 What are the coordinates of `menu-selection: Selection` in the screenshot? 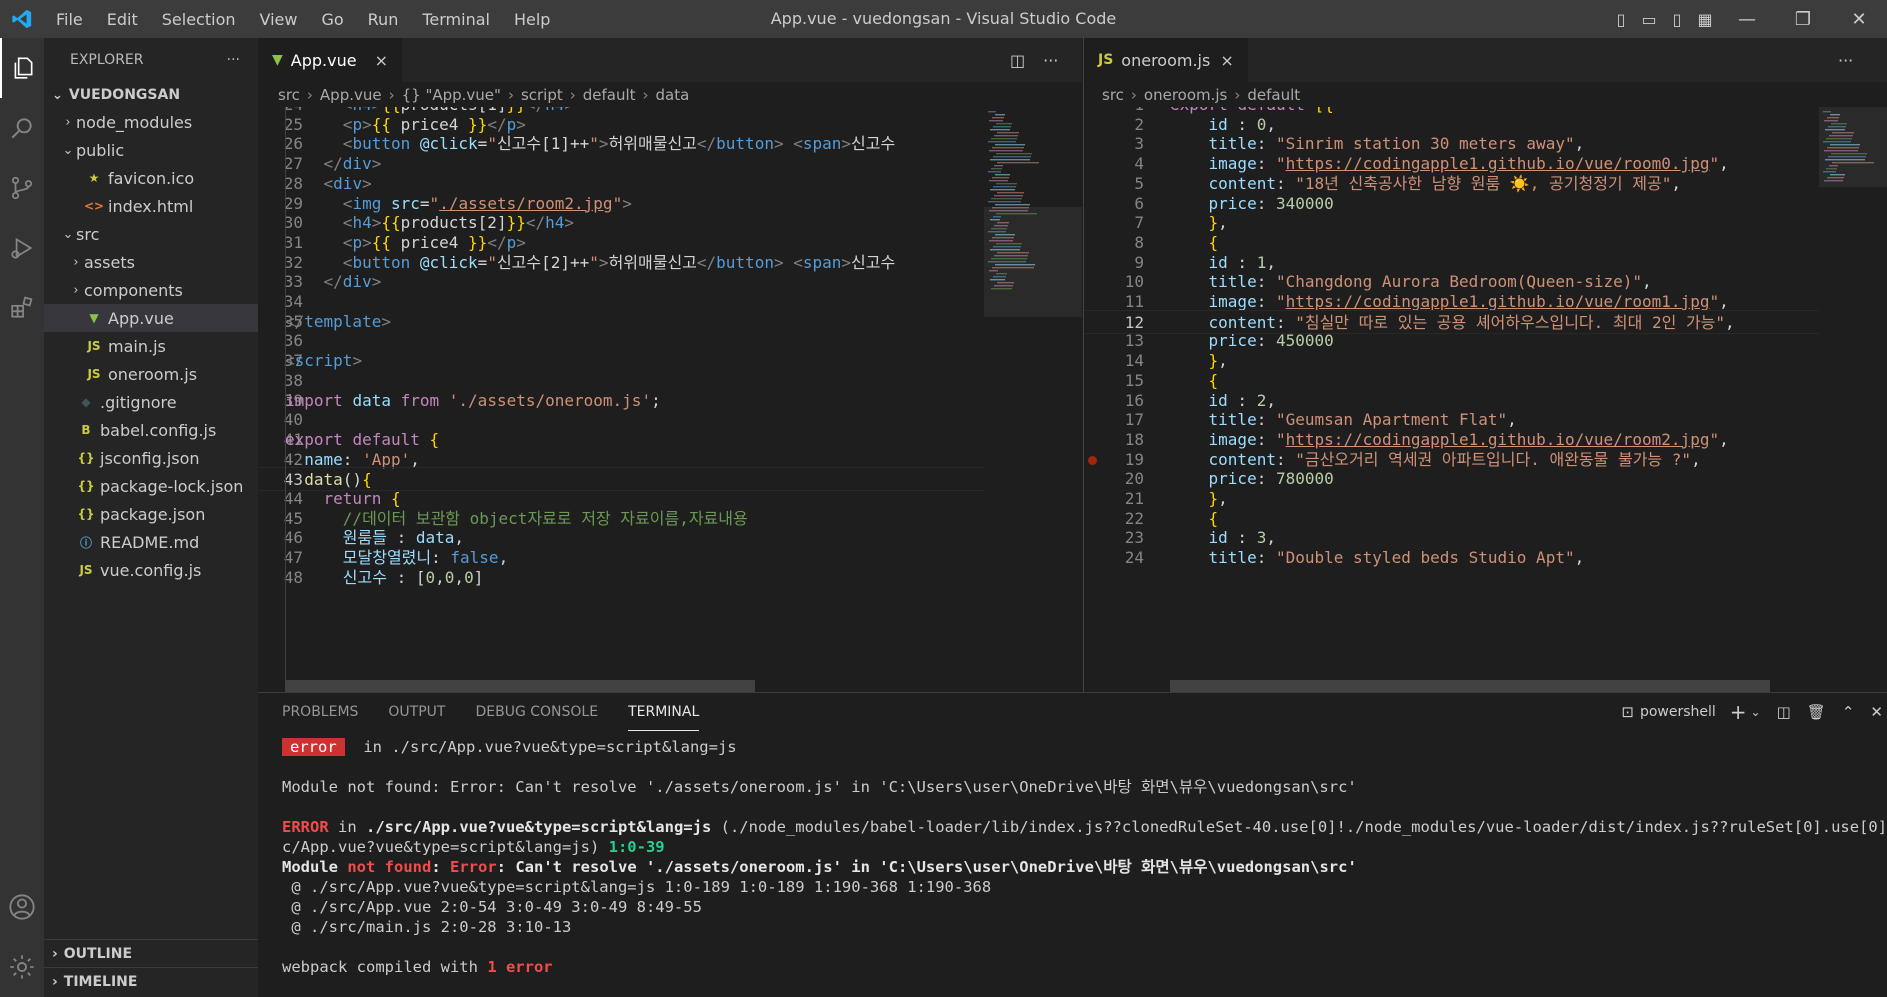 It's located at (199, 19).